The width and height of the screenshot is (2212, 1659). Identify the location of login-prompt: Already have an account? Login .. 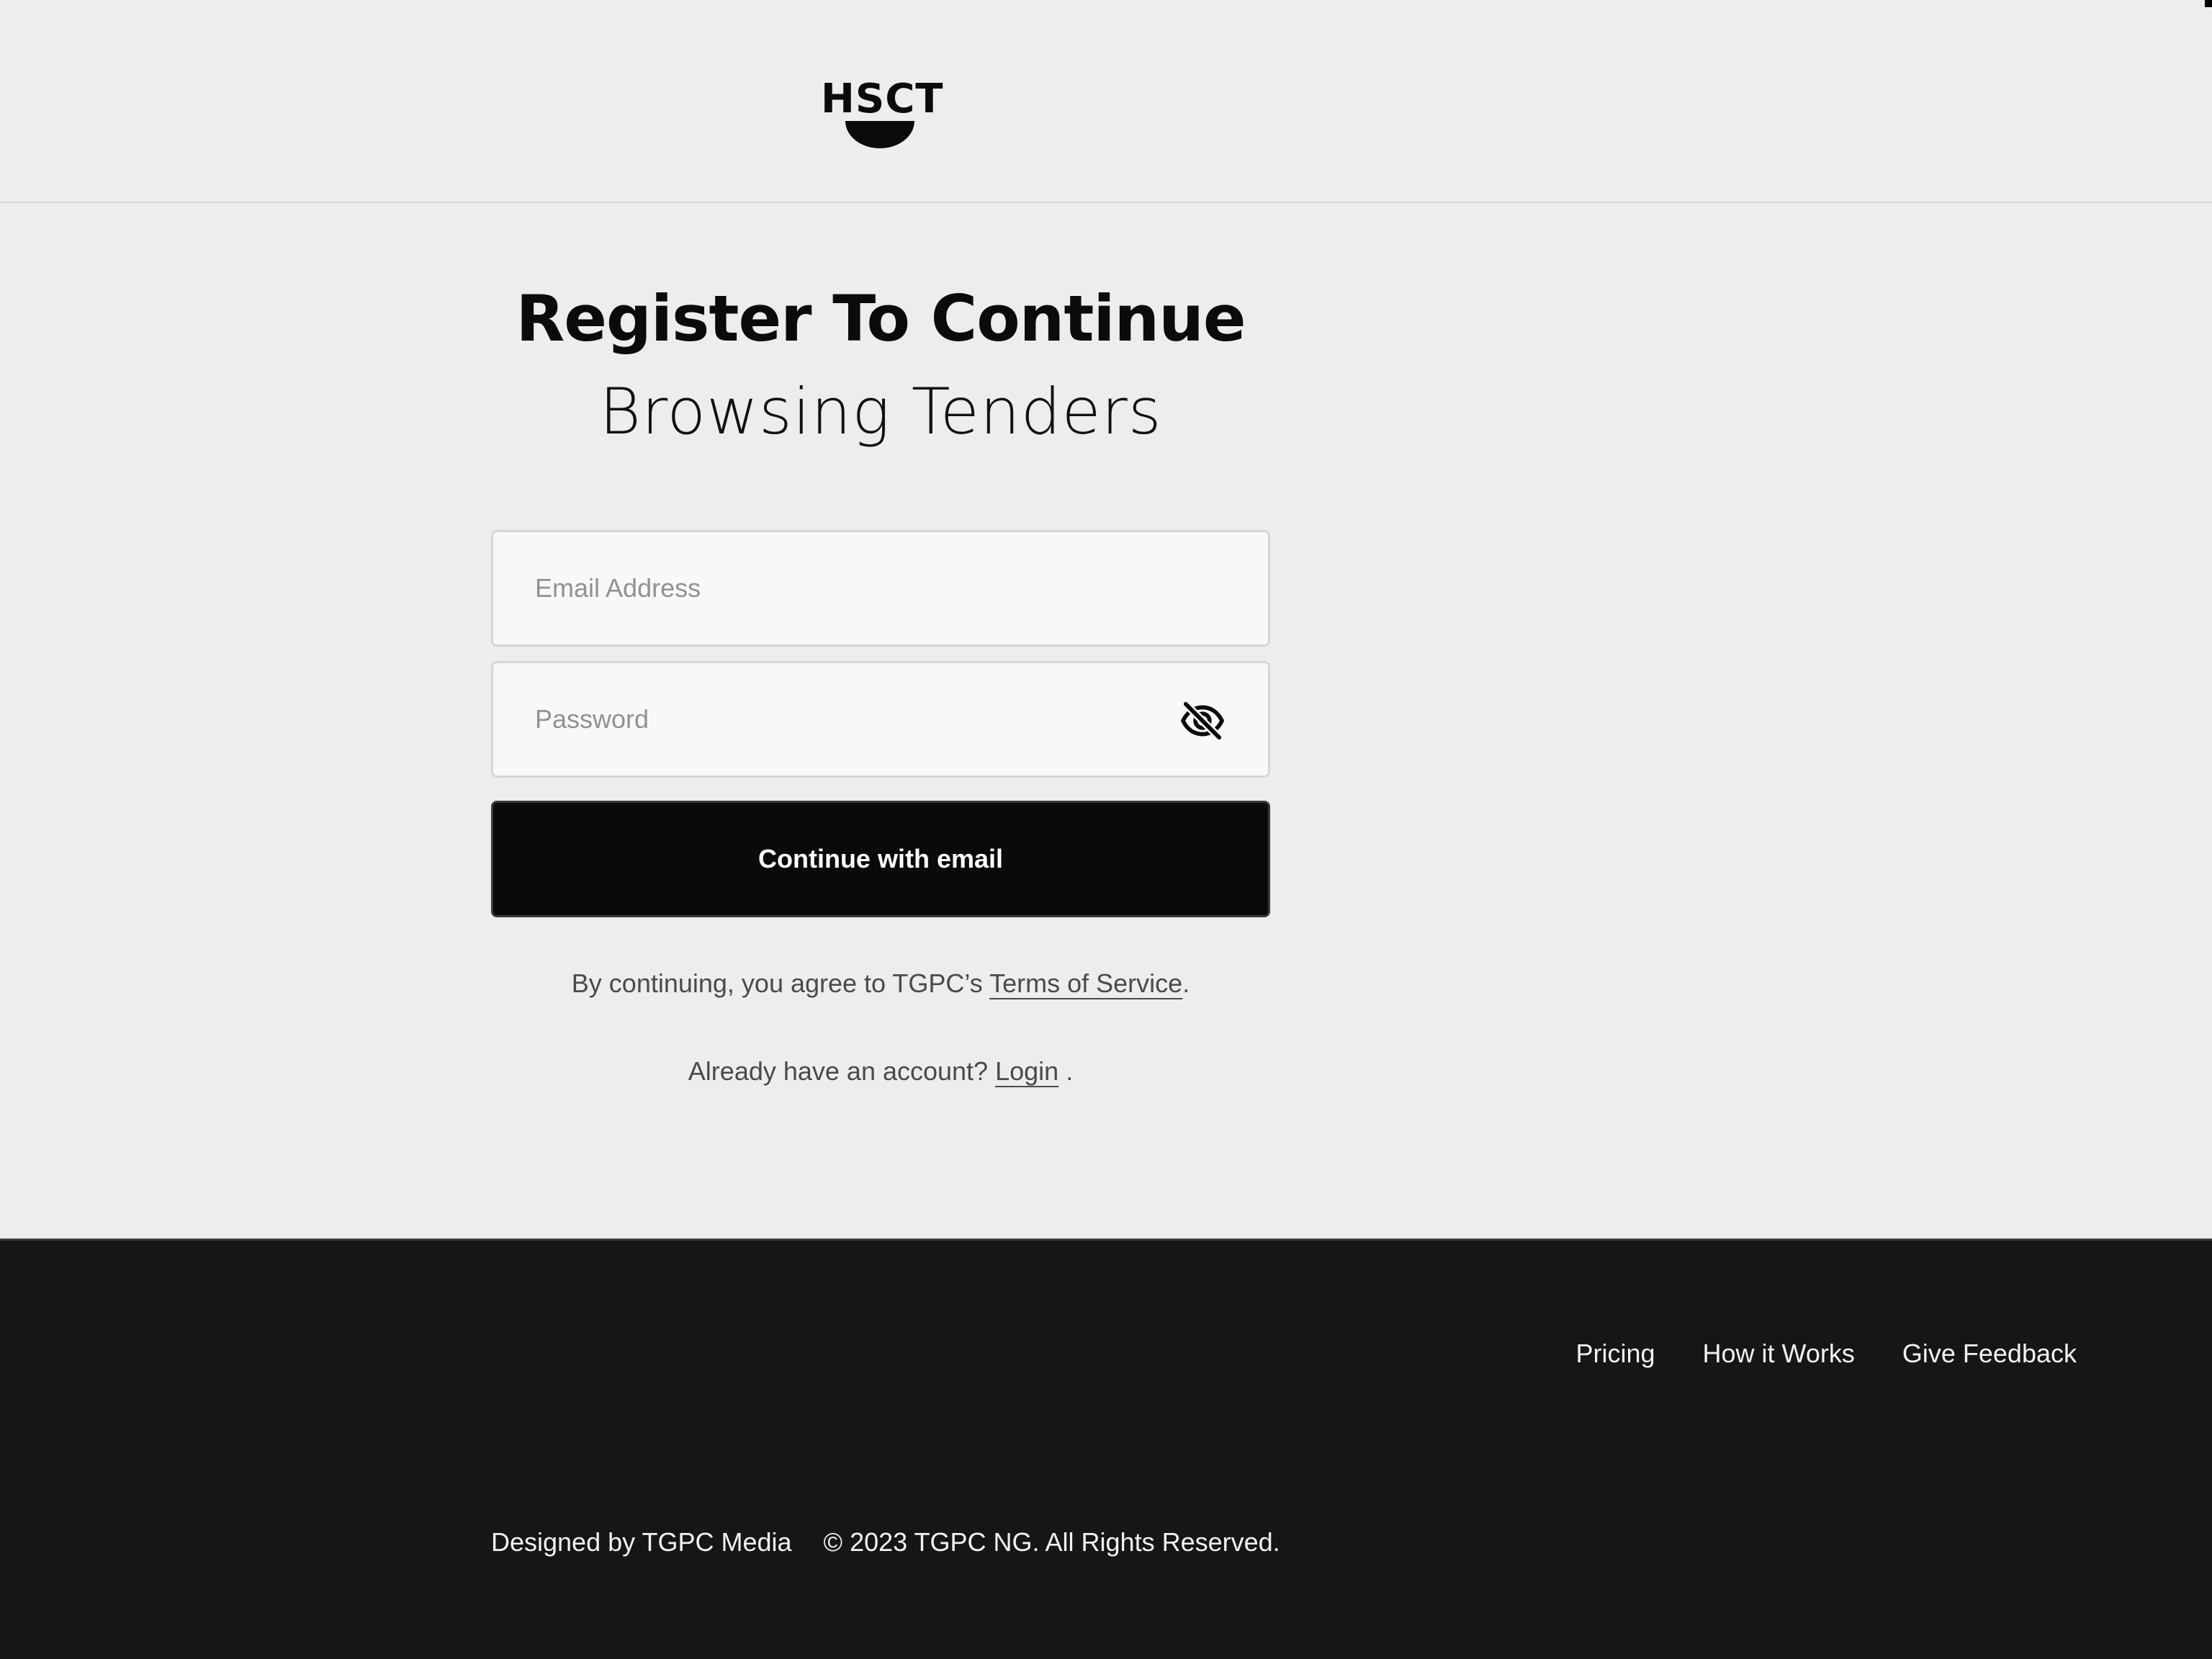
(881, 1071).